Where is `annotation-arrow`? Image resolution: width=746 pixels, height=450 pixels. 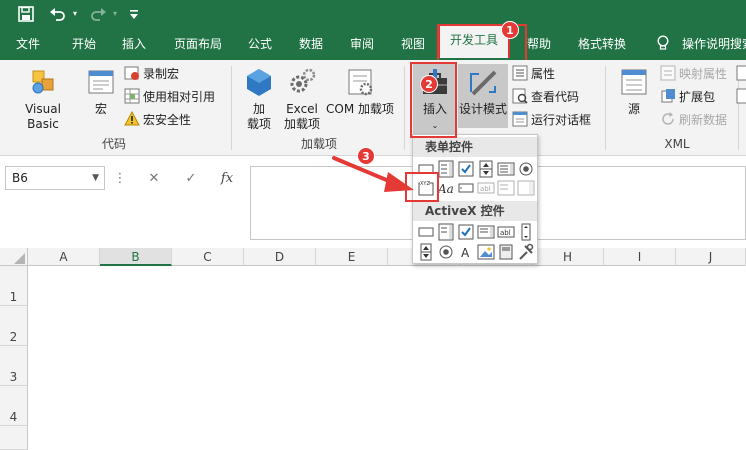
annotation-arrow is located at coordinates (373, 174).